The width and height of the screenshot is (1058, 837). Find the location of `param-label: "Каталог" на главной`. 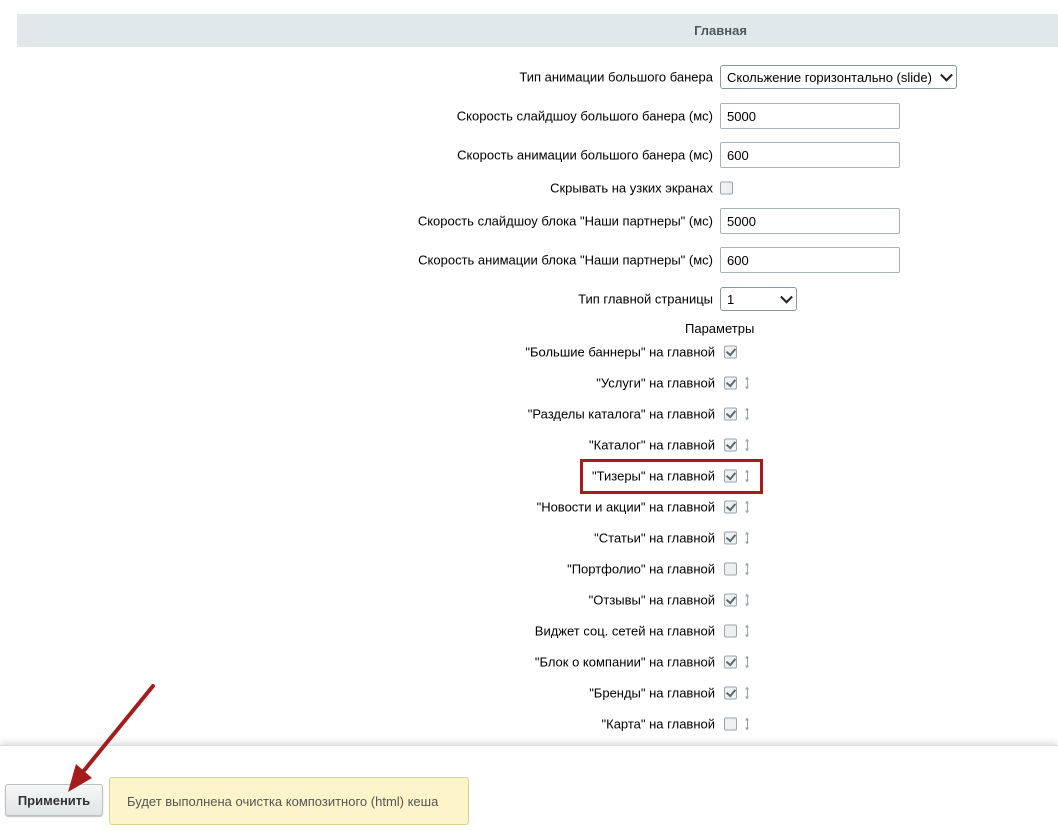

param-label: "Каталог" на главной is located at coordinates (652, 445).